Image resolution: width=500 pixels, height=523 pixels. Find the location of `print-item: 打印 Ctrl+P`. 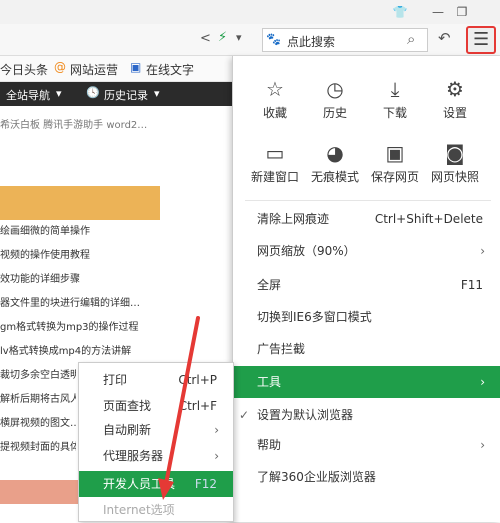

print-item: 打印 Ctrl+P is located at coordinates (156, 380).